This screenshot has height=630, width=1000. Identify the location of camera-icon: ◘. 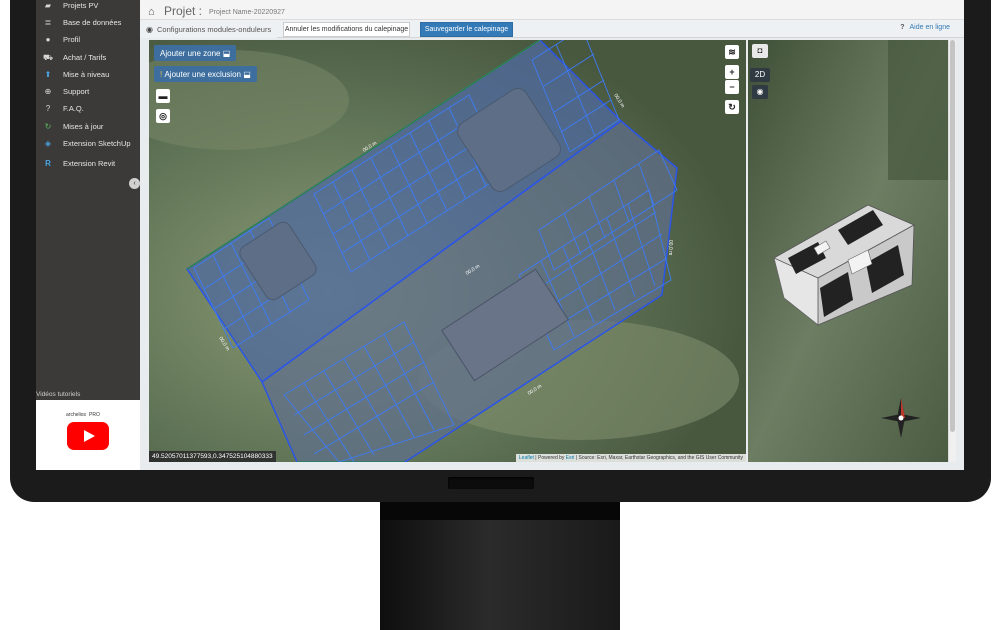
(760, 50).